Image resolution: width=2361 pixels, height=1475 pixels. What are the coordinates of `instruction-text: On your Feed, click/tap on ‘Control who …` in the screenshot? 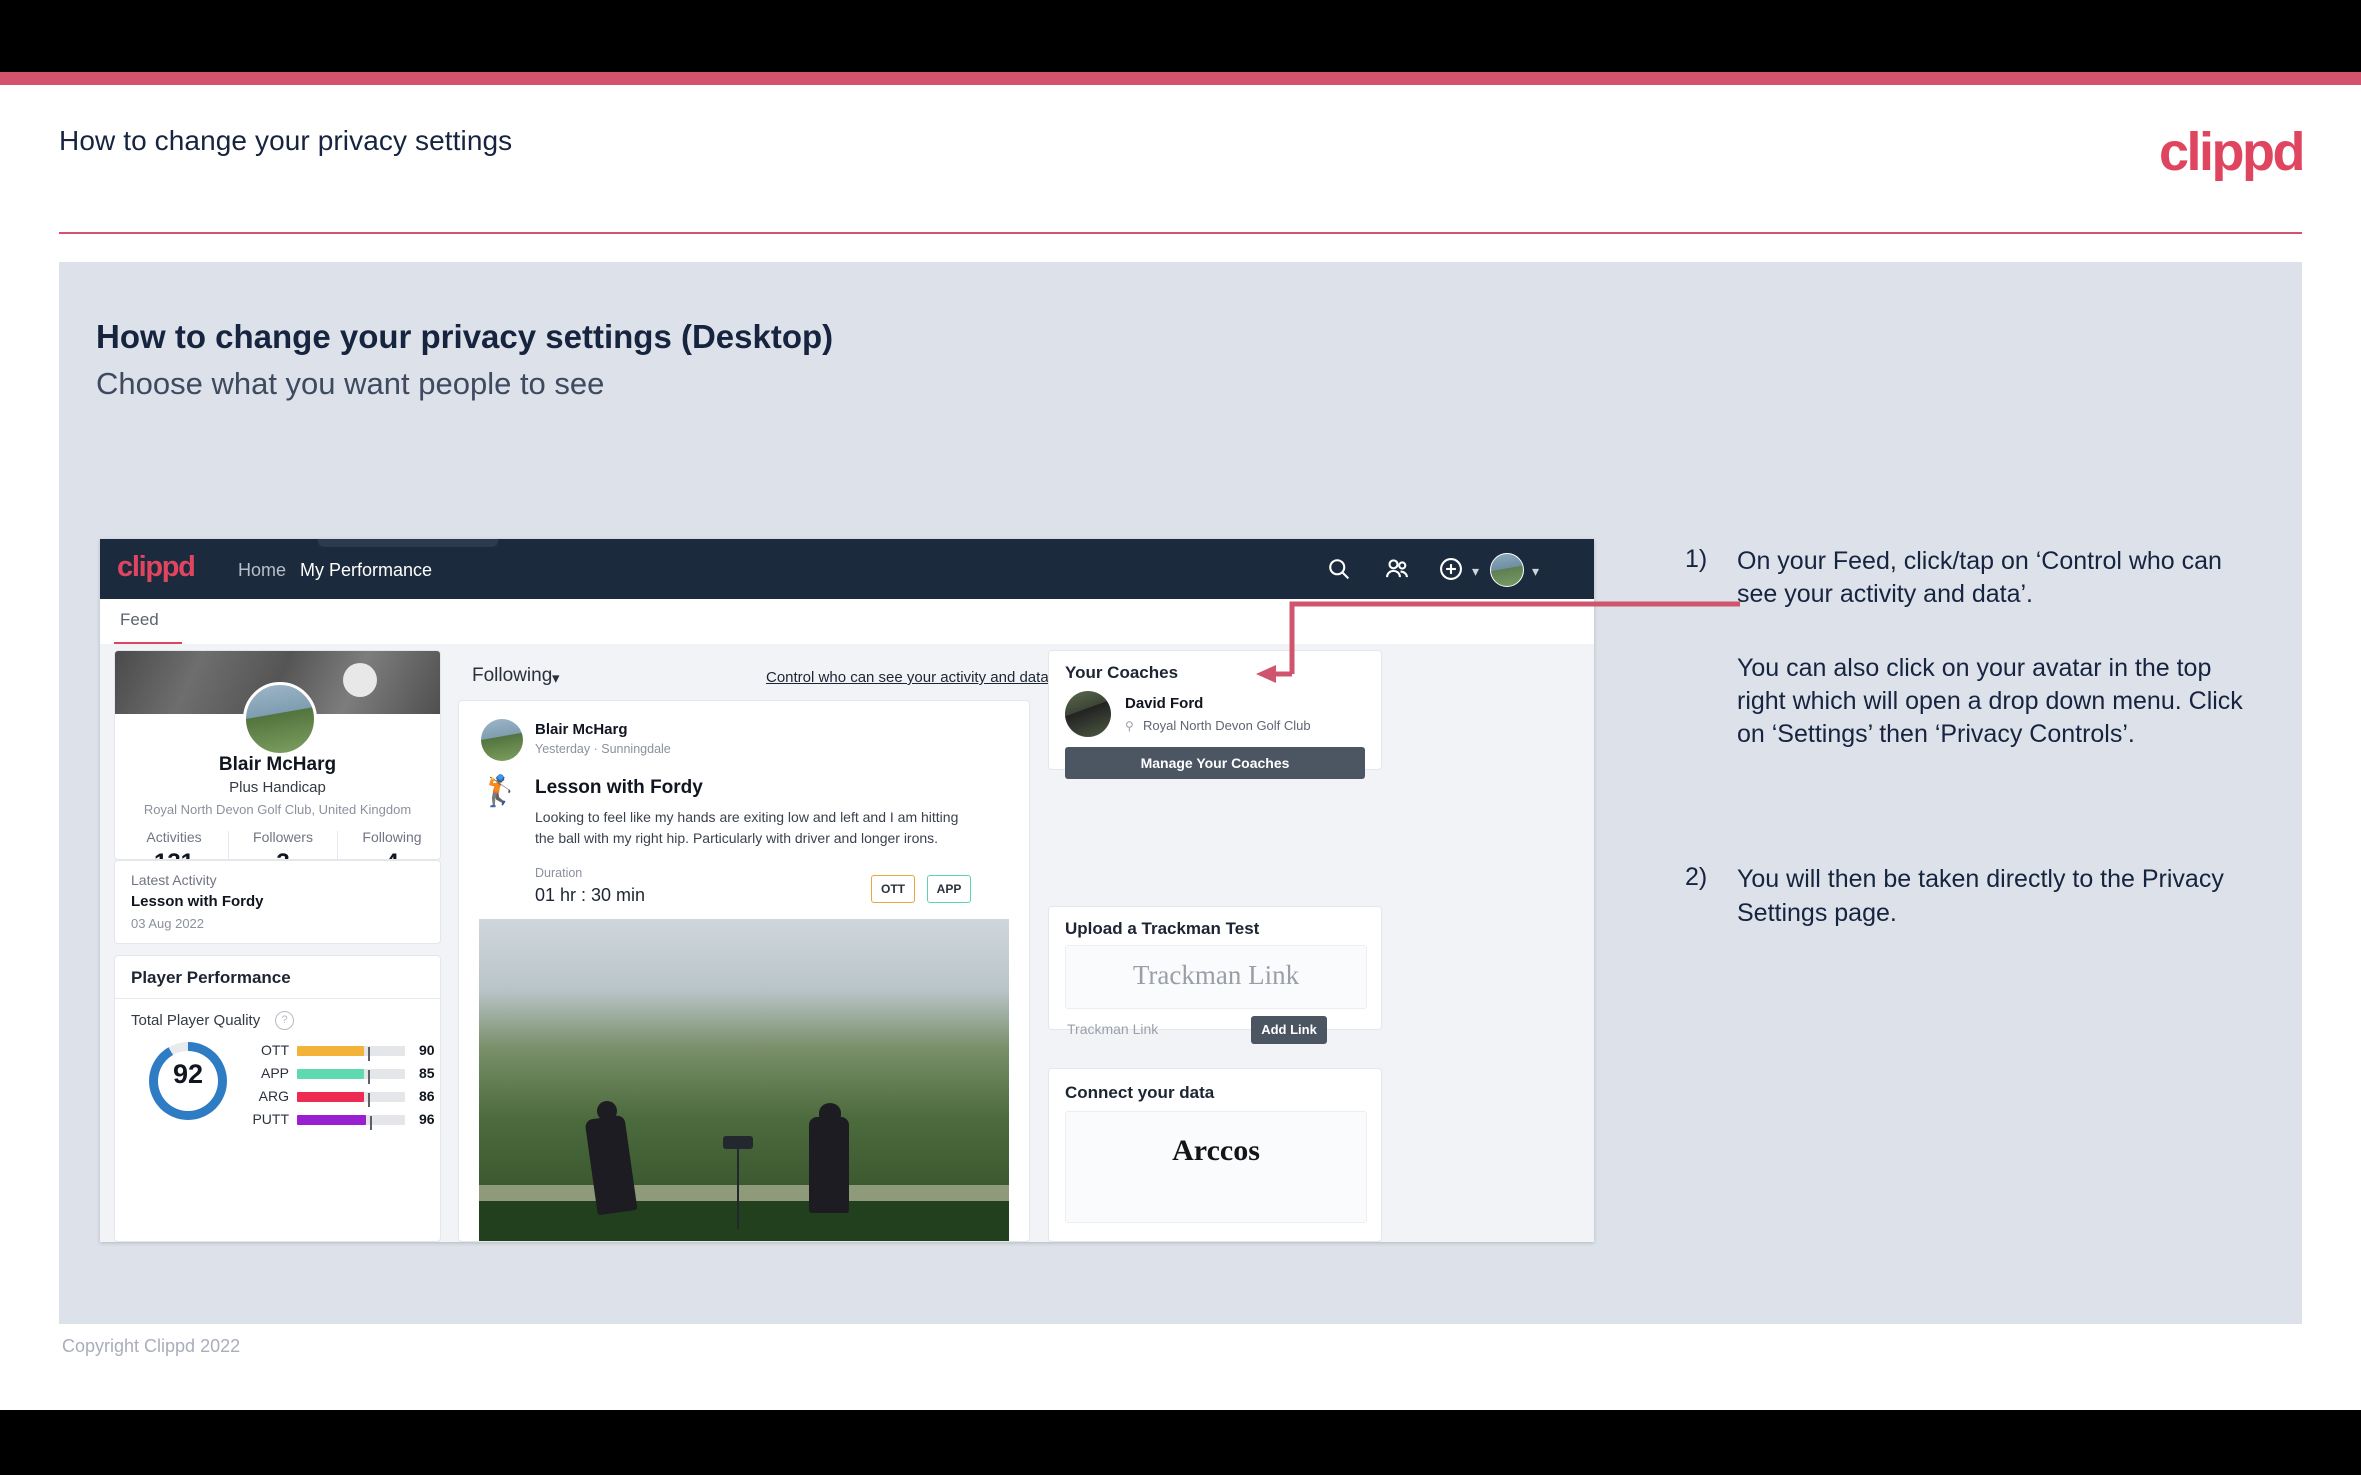 It's located at (1979, 578).